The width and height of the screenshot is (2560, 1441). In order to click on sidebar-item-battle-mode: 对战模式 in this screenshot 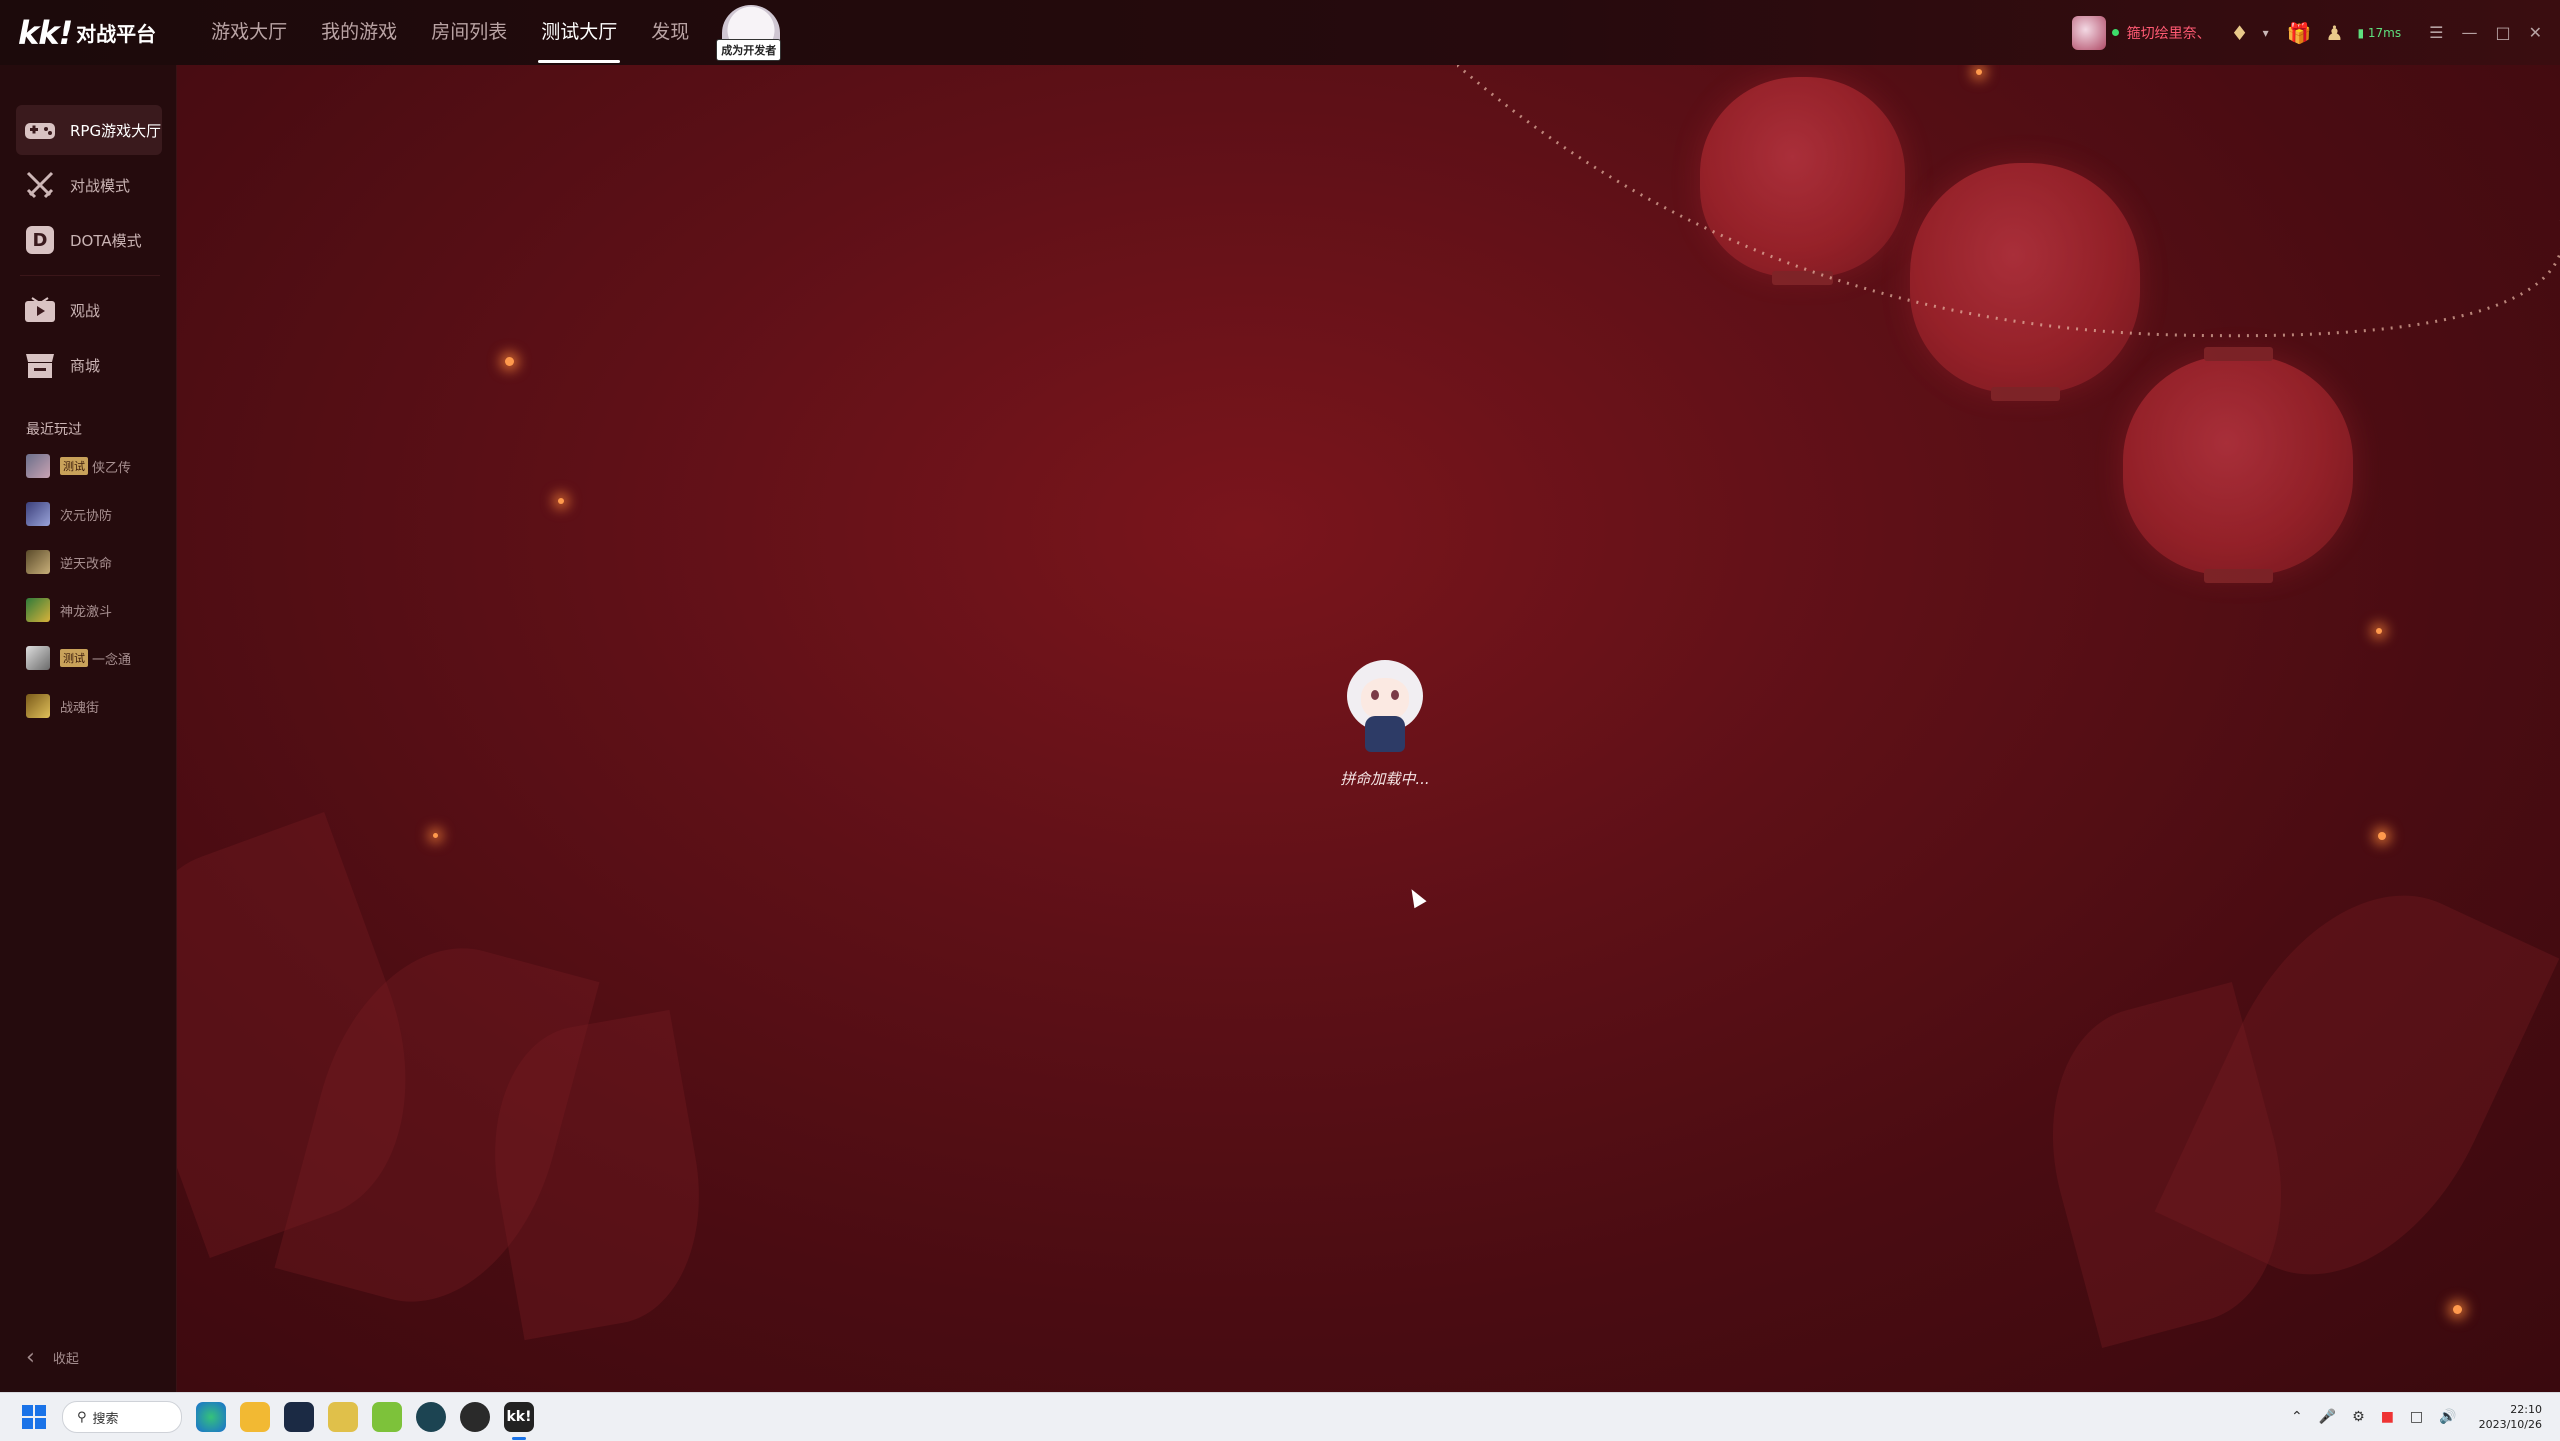, I will do `click(89, 185)`.